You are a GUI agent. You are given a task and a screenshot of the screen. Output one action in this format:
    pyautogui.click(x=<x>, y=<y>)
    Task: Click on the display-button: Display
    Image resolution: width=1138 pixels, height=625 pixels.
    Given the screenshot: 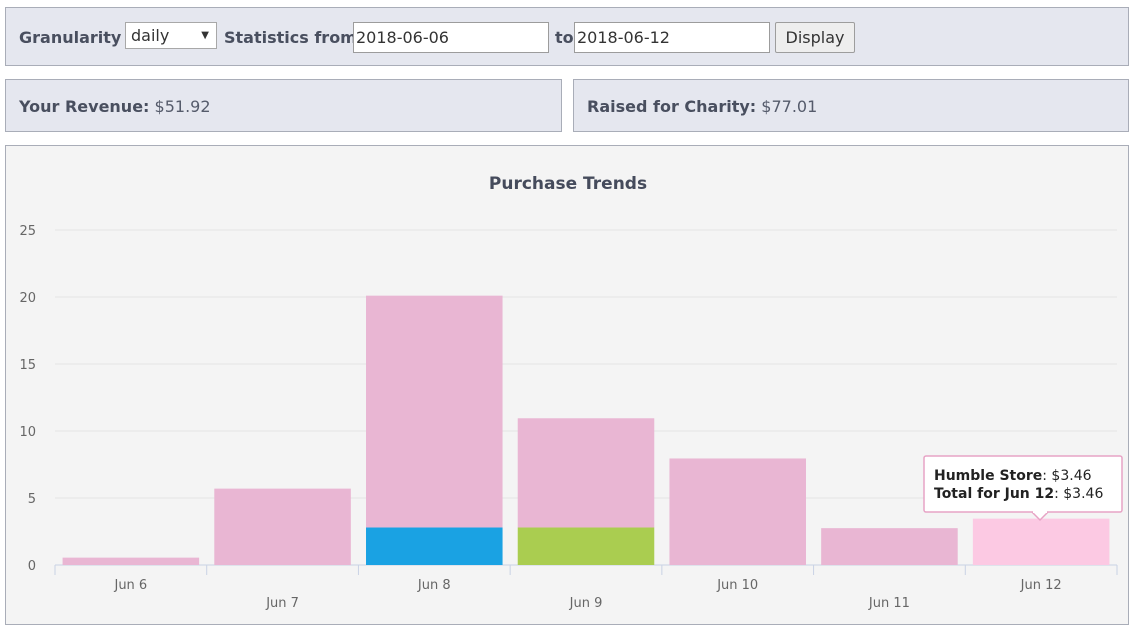 What is the action you would take?
    pyautogui.click(x=815, y=37)
    